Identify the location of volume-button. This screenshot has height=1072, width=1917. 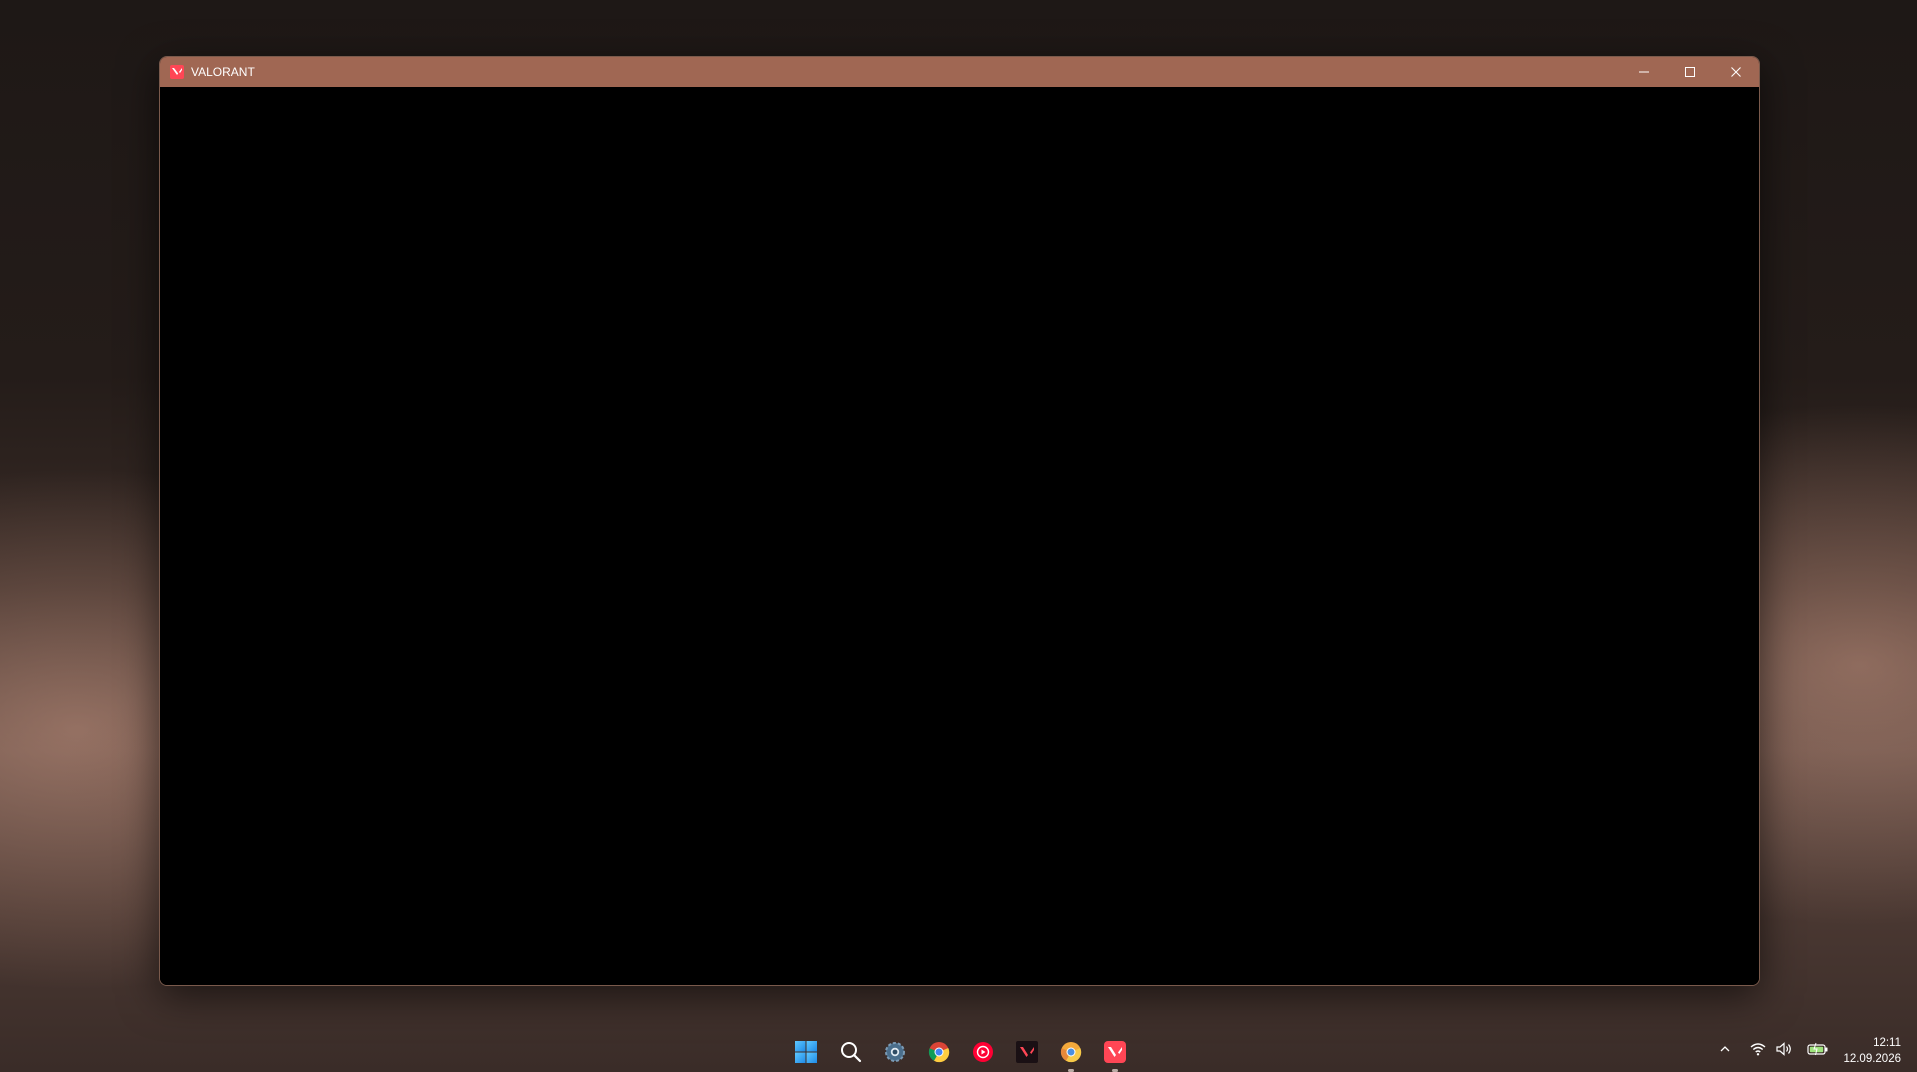
(1784, 1049).